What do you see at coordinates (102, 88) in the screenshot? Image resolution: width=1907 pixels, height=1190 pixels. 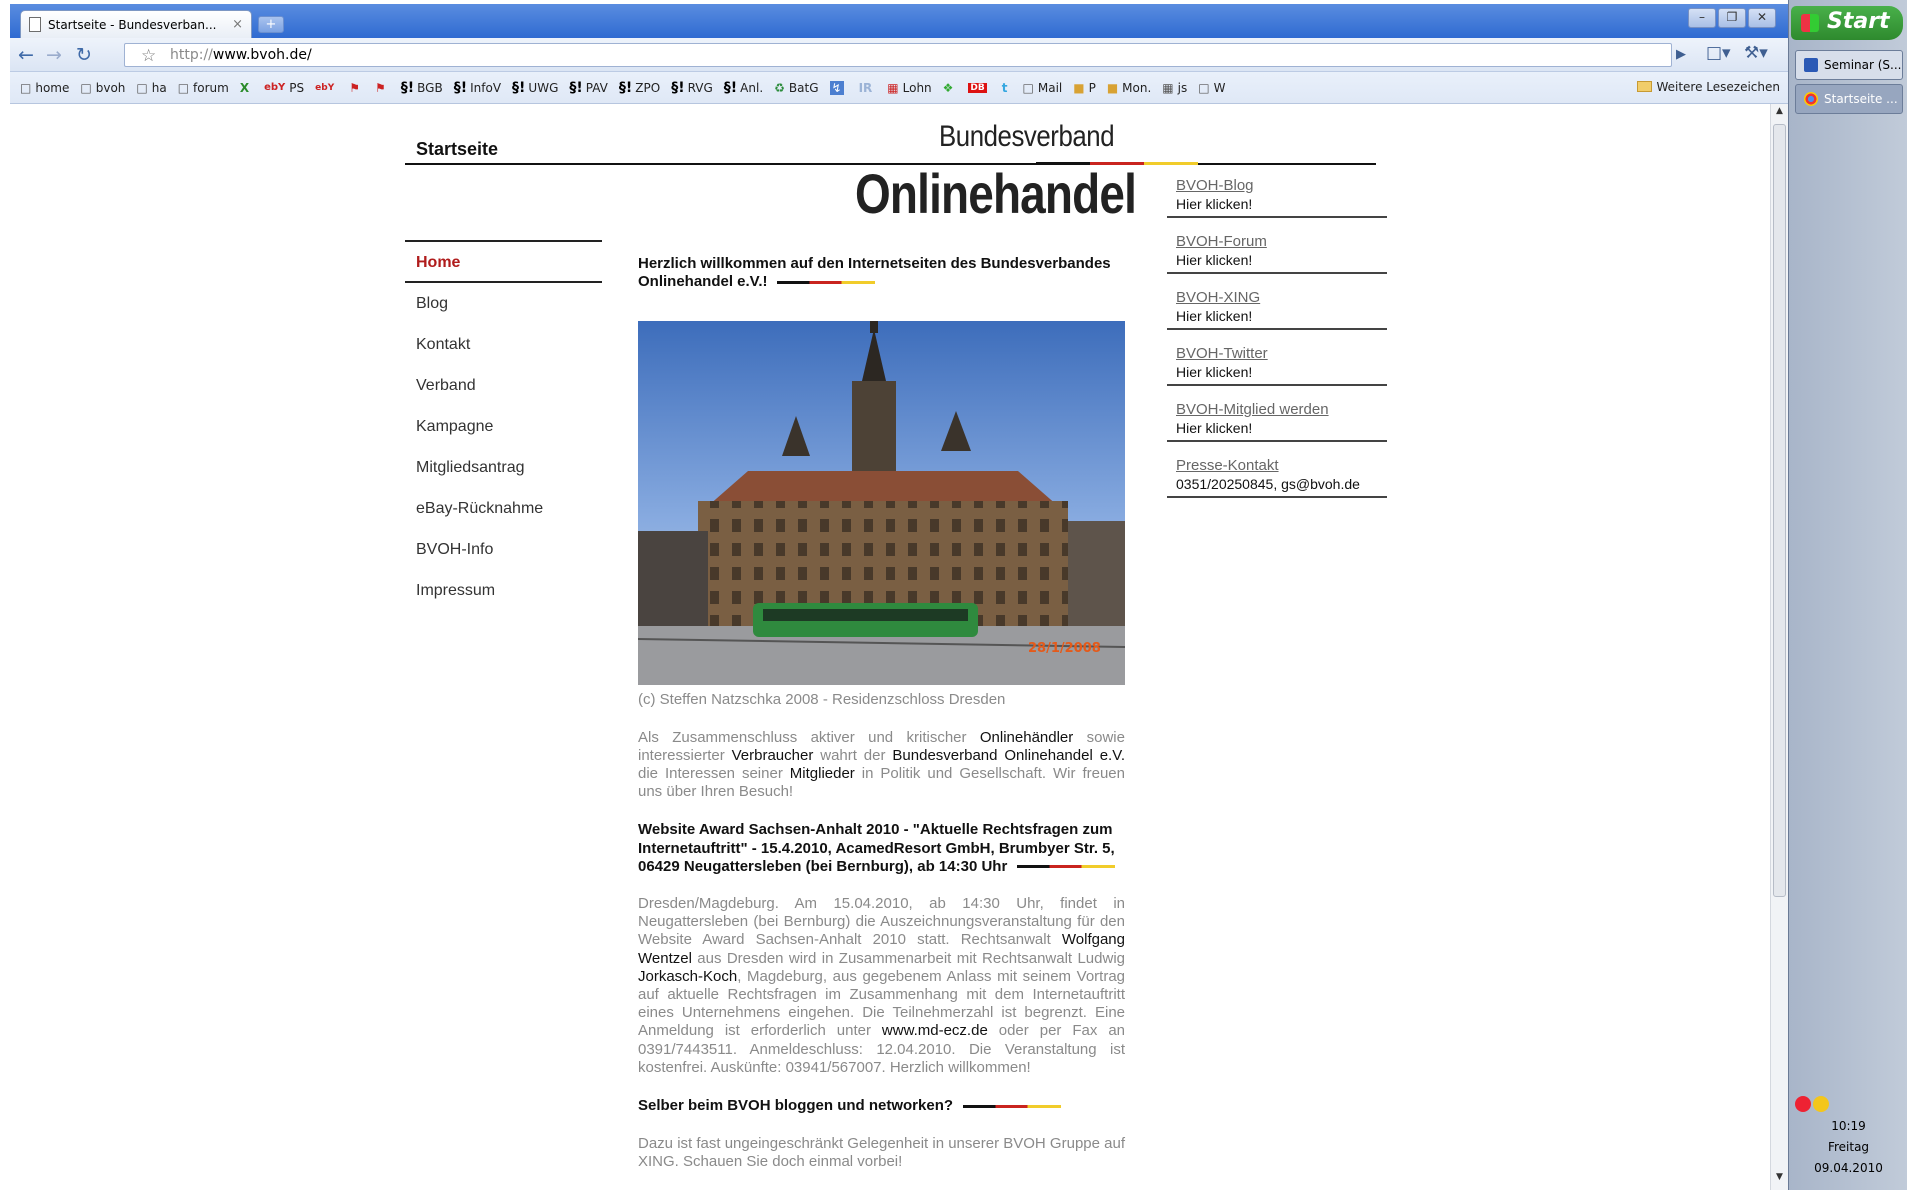 I see `bookmark-item: □ bvoh` at bounding box center [102, 88].